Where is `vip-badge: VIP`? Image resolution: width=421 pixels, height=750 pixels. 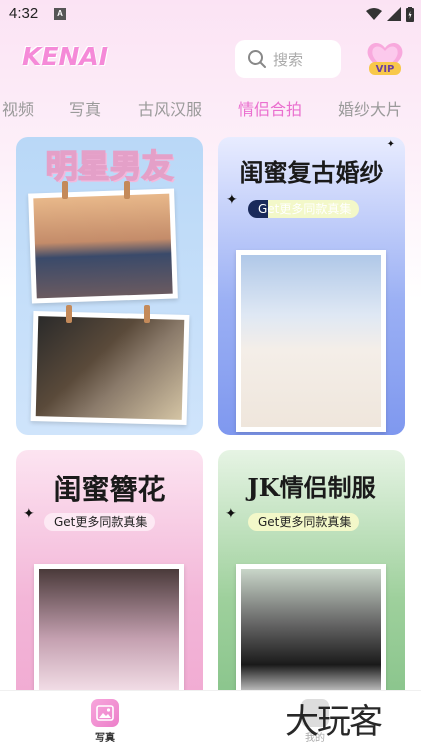 vip-badge: VIP is located at coordinates (385, 58).